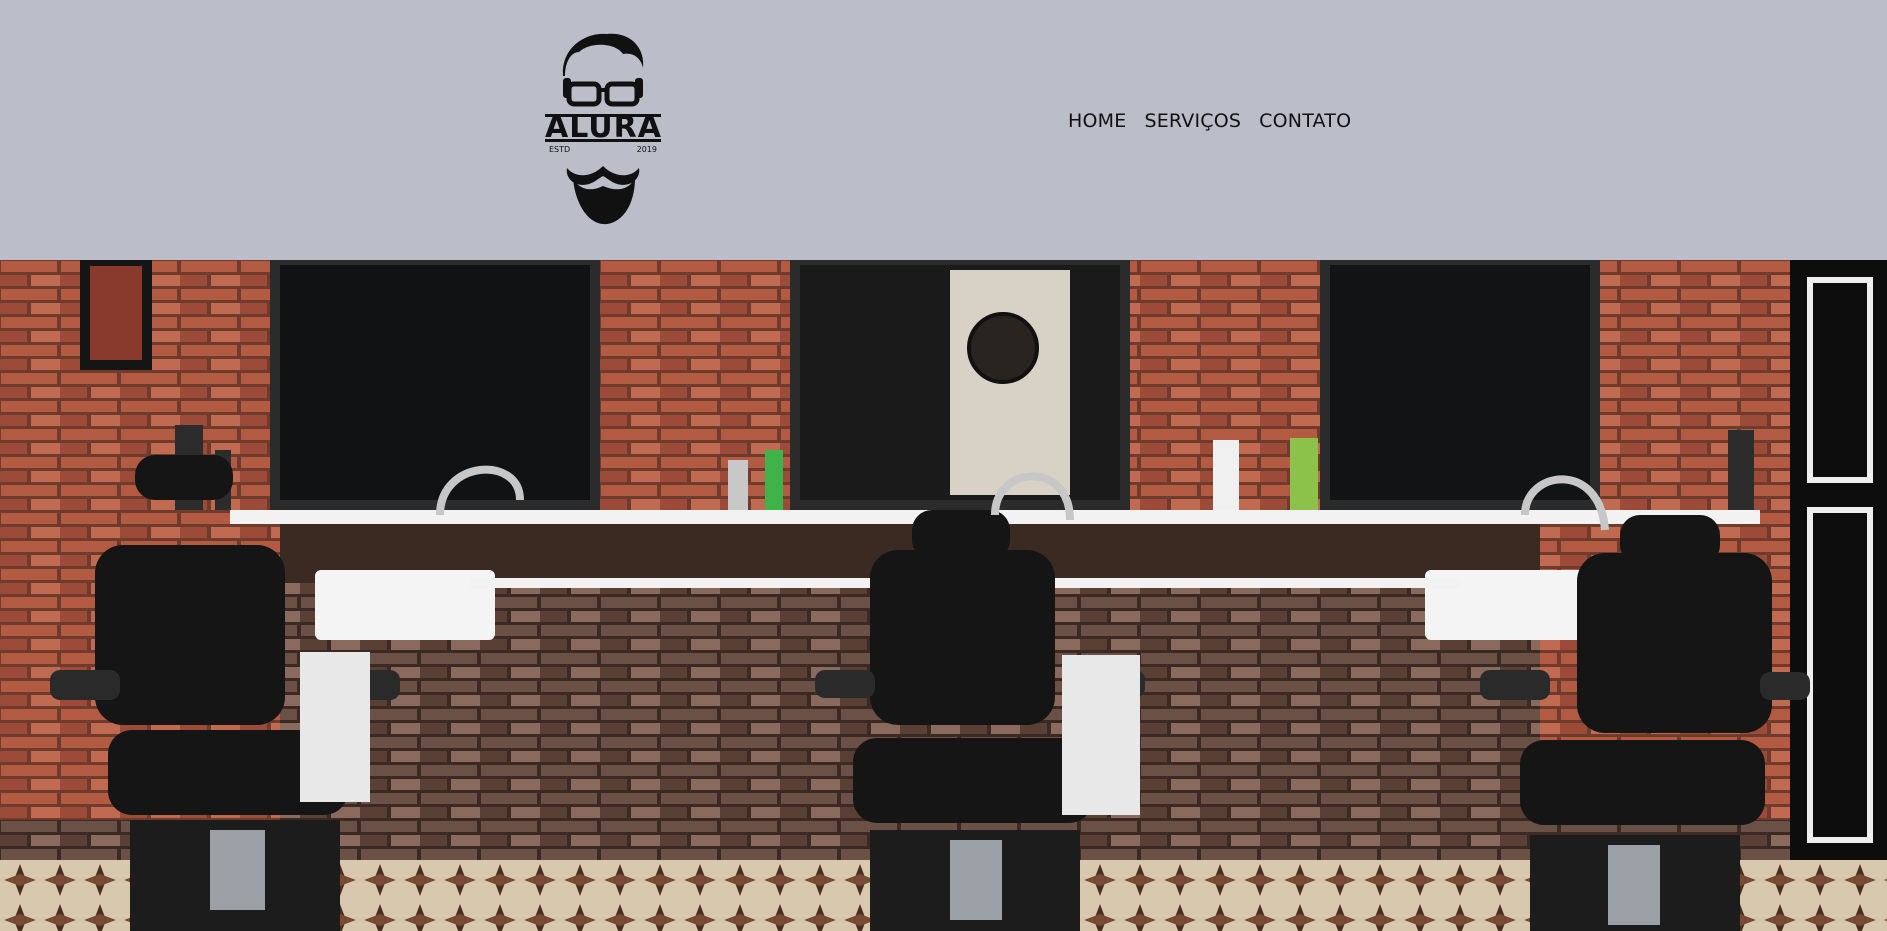  I want to click on logo-estd-label: ESTD, so click(560, 149).